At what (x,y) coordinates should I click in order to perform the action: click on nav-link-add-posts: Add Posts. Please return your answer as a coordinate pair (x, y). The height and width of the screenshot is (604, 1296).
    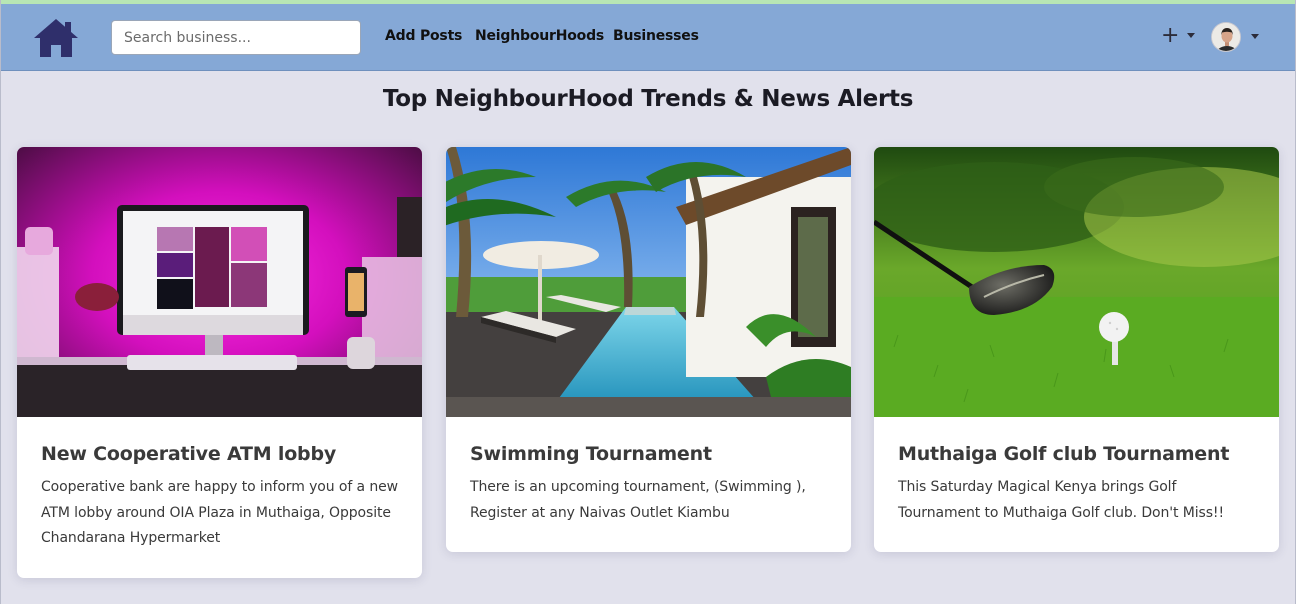
    Looking at the image, I should click on (423, 36).